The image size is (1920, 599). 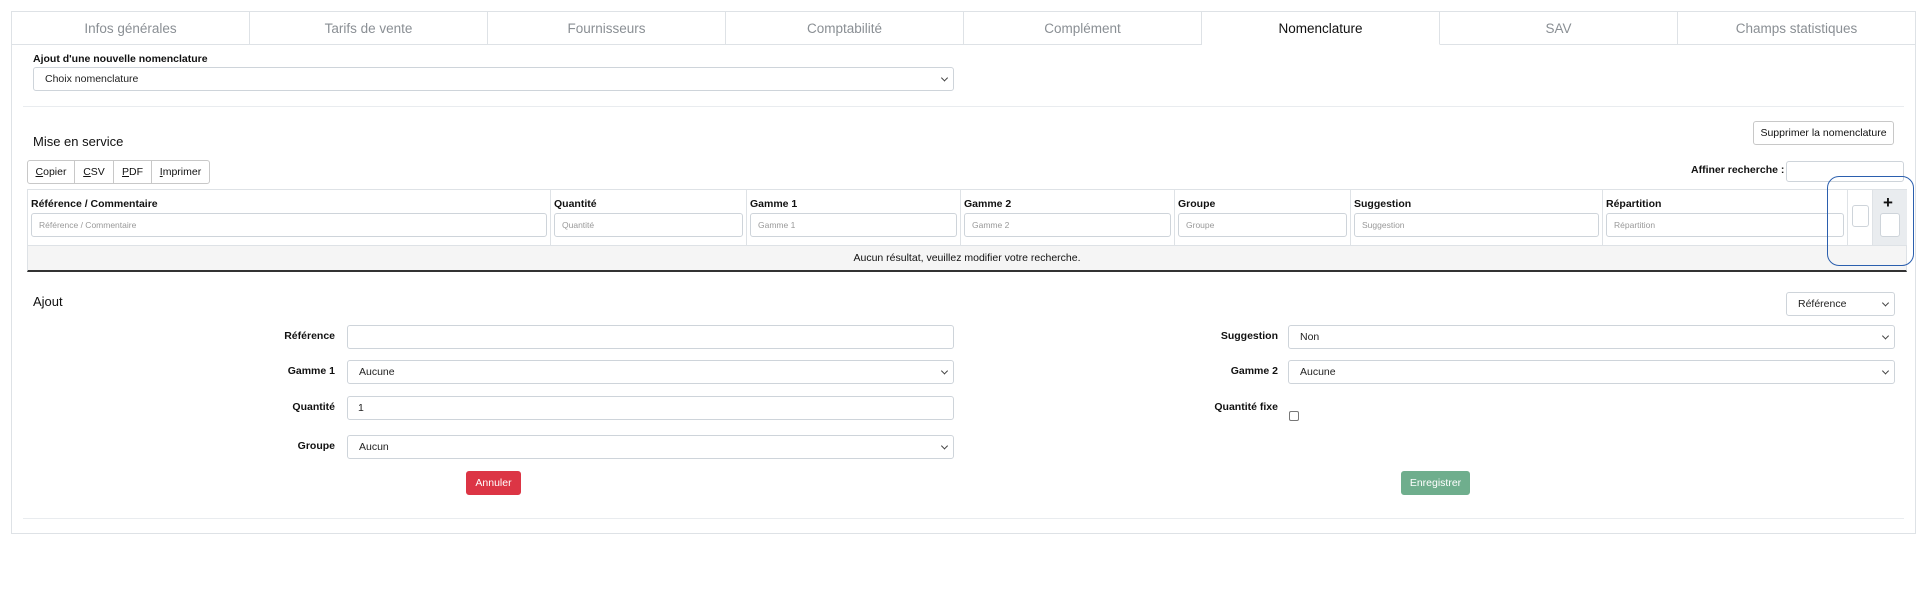 I want to click on column-title: Gamme 2, so click(x=988, y=204).